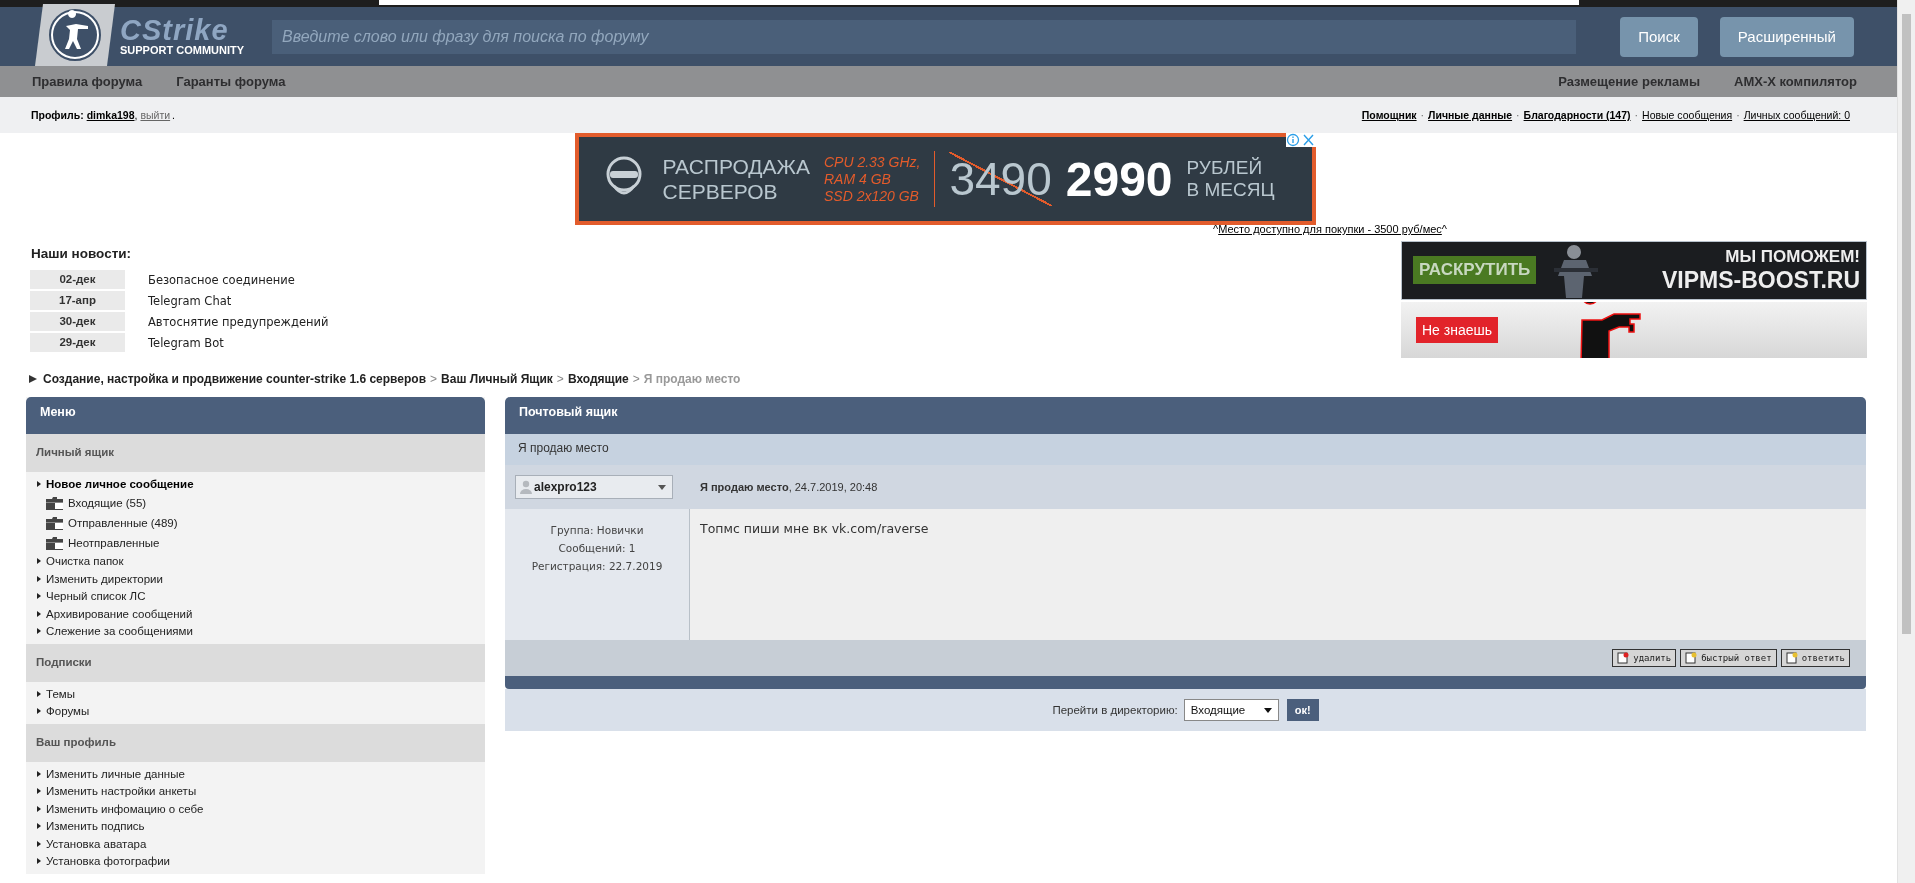 The image size is (1915, 883). I want to click on ad-banner: РАСКРУТИТЬ МЫ ПОМОЖЕМ! VIPMS-BOOST.RU, so click(1634, 270).